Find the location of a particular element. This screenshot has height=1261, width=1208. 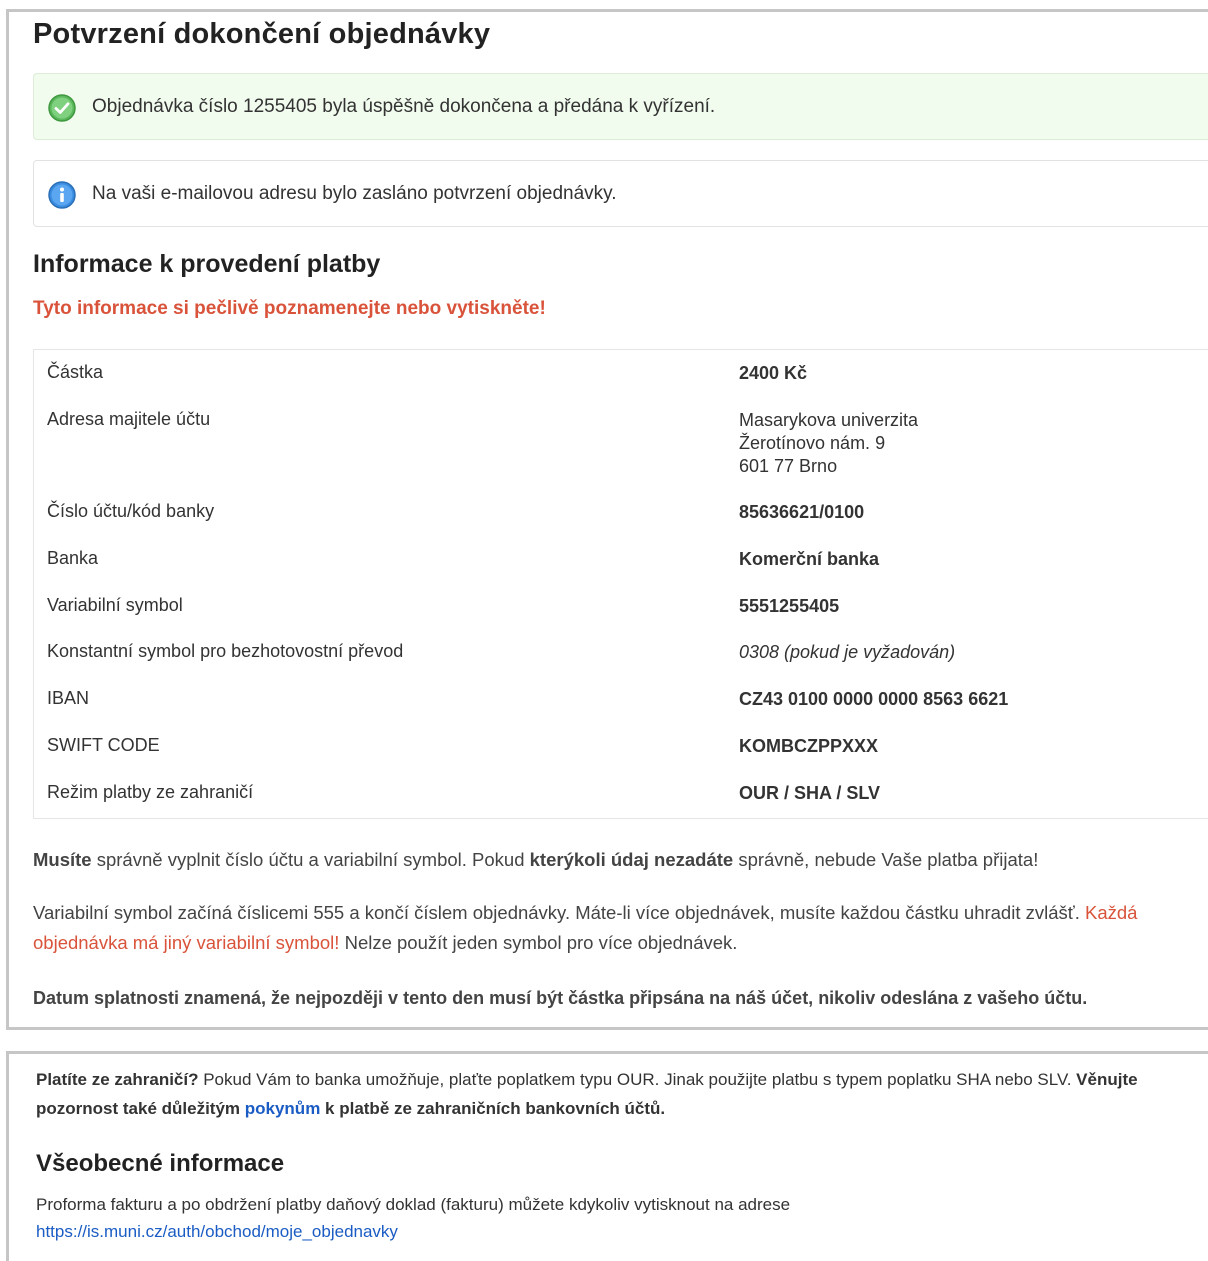

row-label-swift: SWIFT CODE is located at coordinates (103, 745).